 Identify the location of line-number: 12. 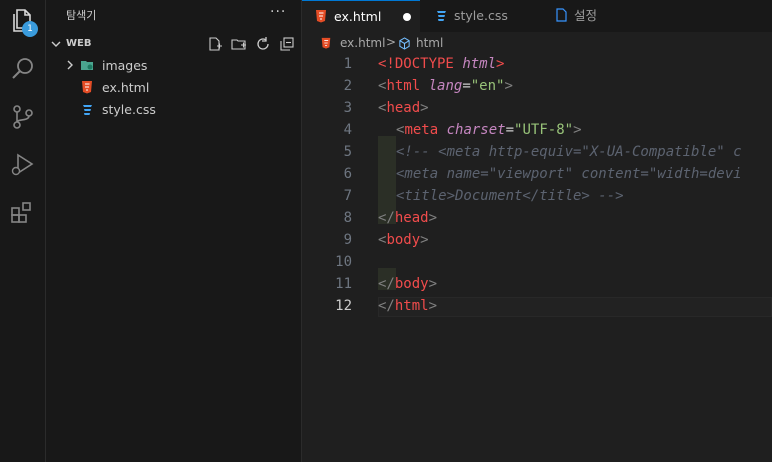
(343, 306).